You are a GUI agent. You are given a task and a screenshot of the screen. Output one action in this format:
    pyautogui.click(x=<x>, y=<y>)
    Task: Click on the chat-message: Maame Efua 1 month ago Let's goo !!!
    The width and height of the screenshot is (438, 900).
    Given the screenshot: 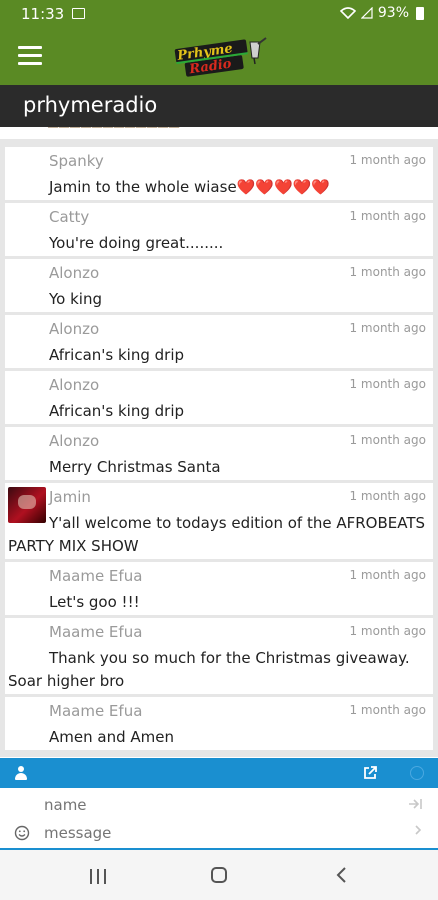 What is the action you would take?
    pyautogui.click(x=219, y=588)
    